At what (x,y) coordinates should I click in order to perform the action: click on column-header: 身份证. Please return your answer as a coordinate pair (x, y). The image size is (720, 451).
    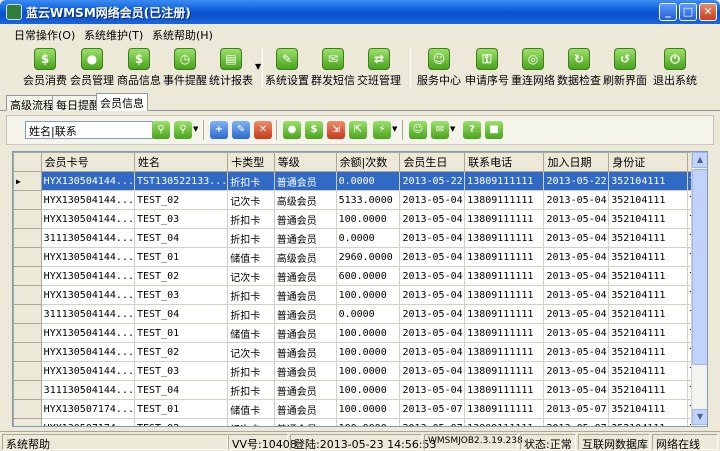
    Looking at the image, I should click on (648, 162).